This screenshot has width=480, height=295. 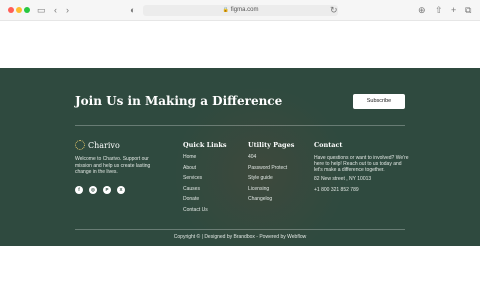 What do you see at coordinates (41, 10) in the screenshot?
I see `sidebar-icon: ▭` at bounding box center [41, 10].